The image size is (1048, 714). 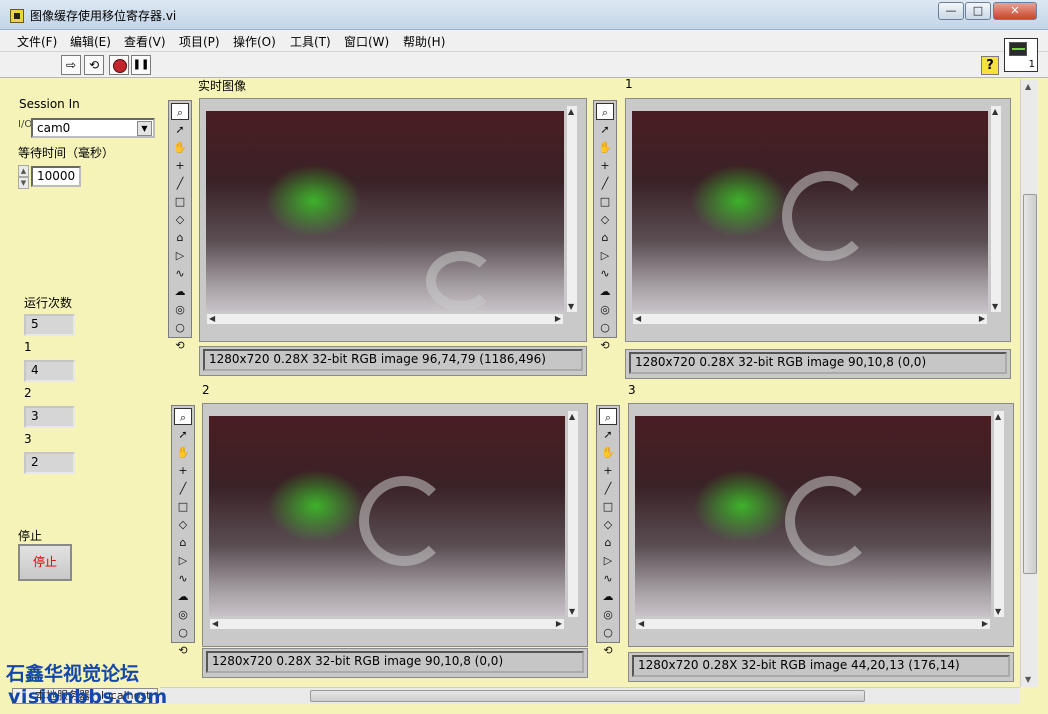 What do you see at coordinates (93, 128) in the screenshot?
I see `session-in-select: cam0 ▼` at bounding box center [93, 128].